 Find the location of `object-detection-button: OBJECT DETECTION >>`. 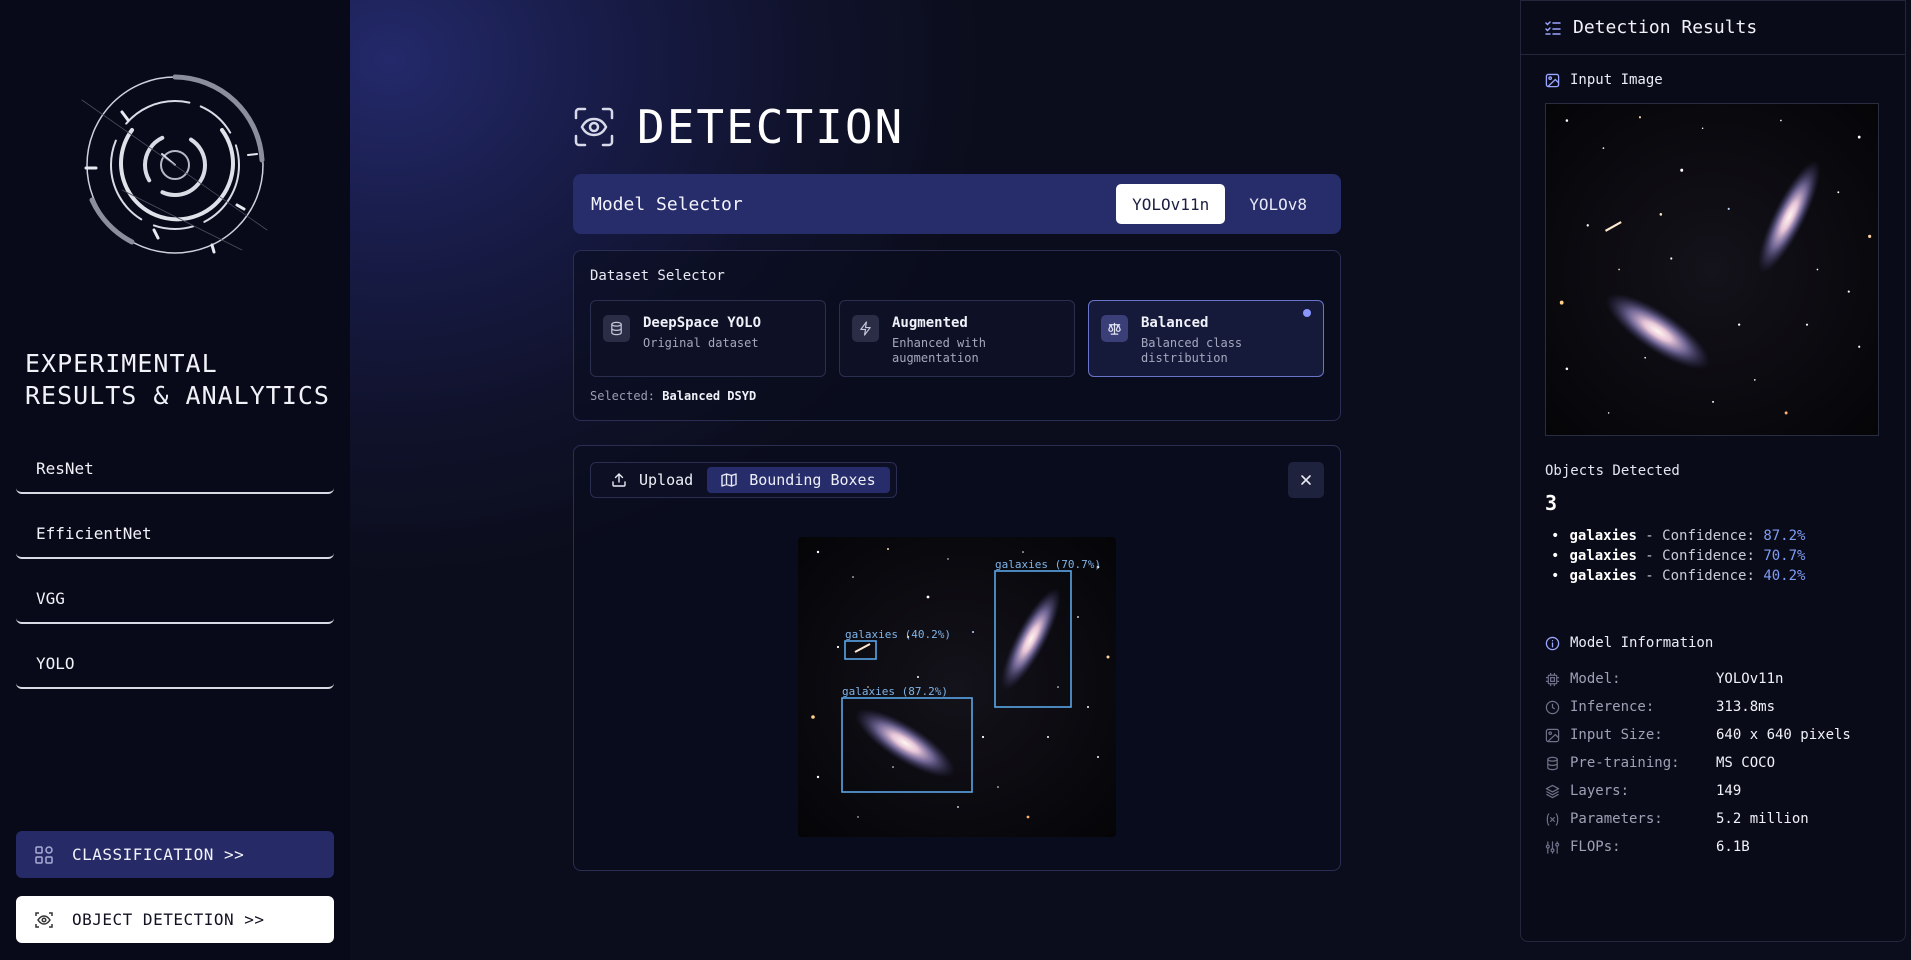

object-detection-button: OBJECT DETECTION >> is located at coordinates (175, 919).